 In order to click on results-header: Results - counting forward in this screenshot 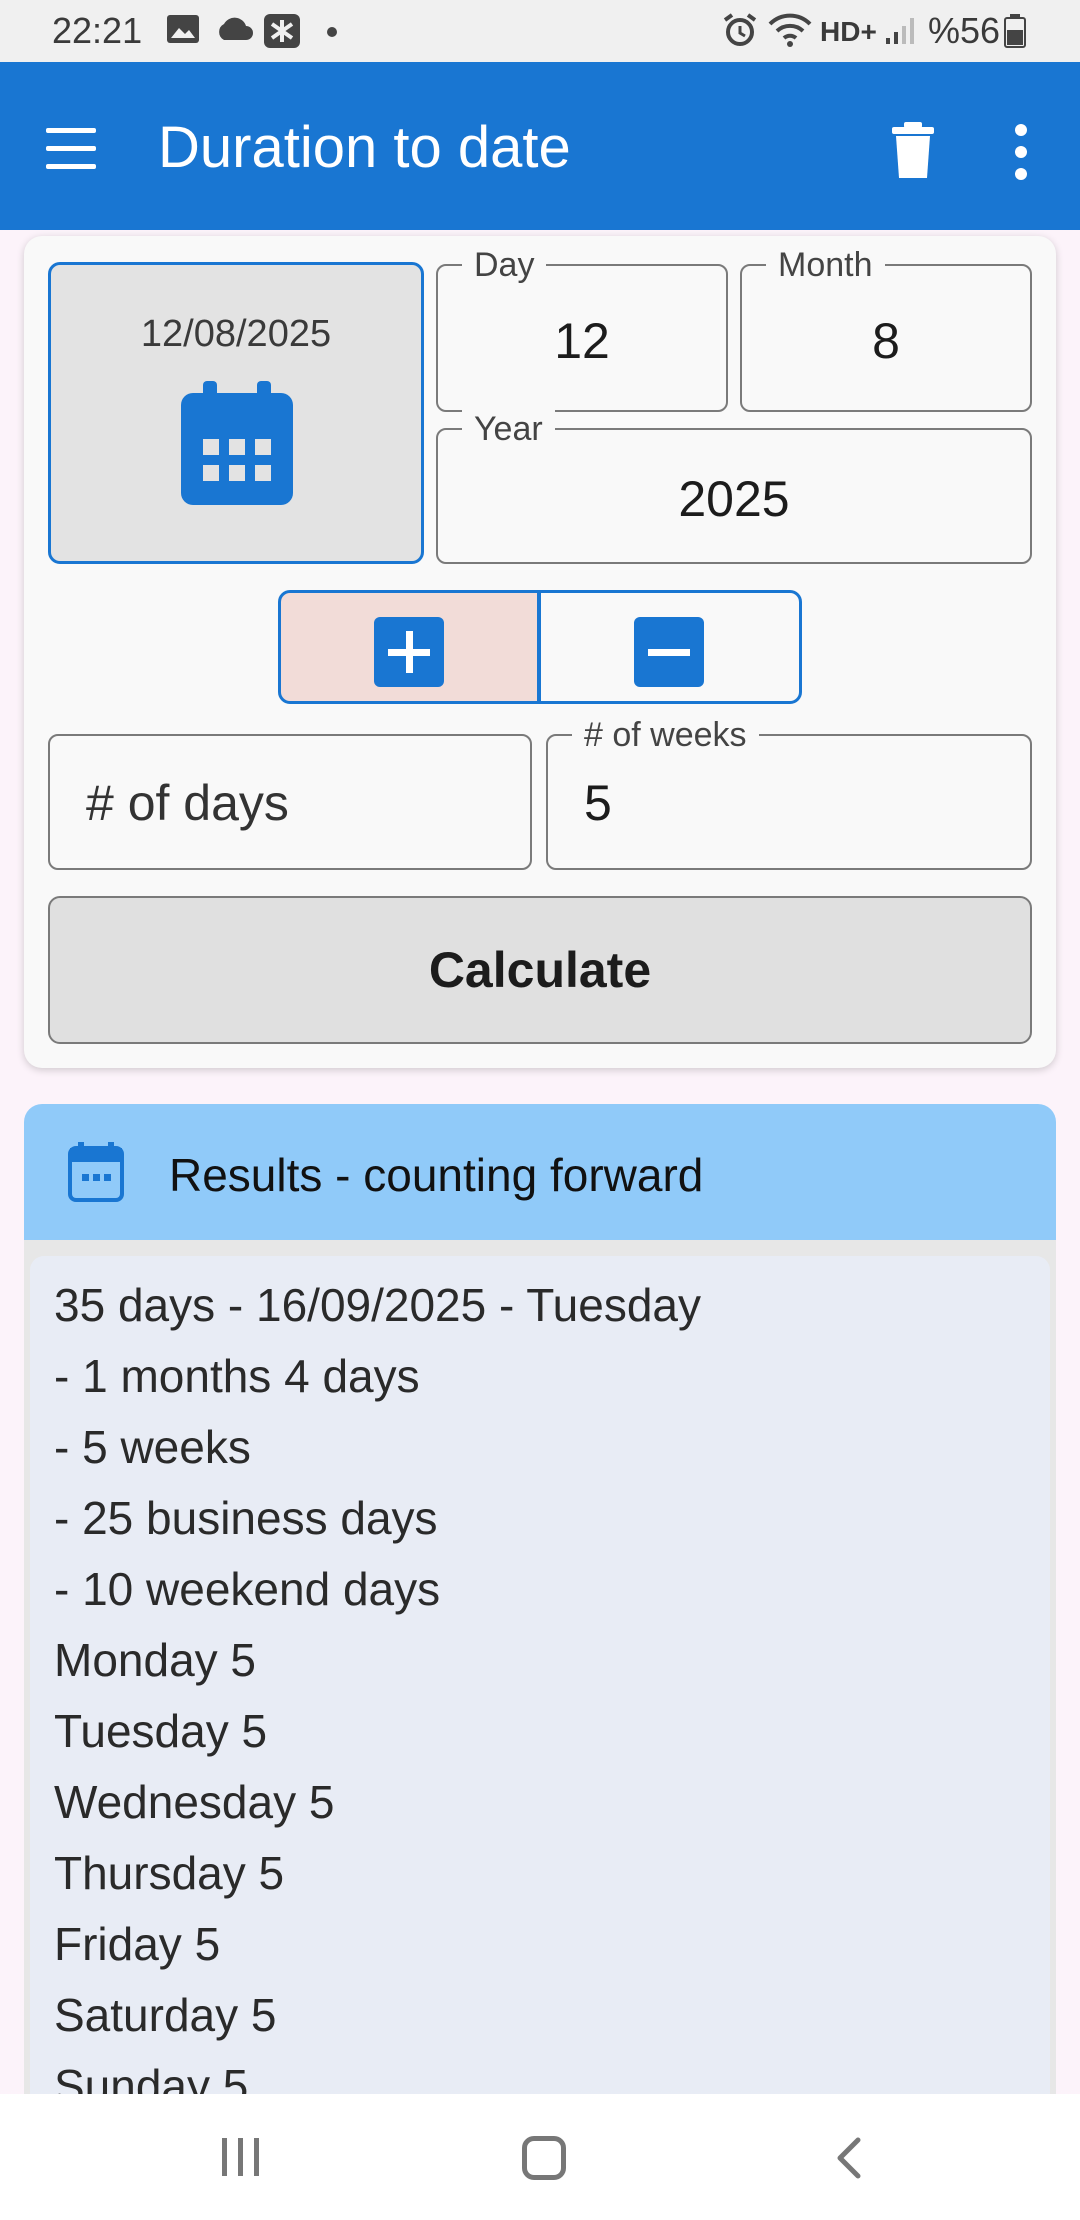, I will do `click(540, 1173)`.